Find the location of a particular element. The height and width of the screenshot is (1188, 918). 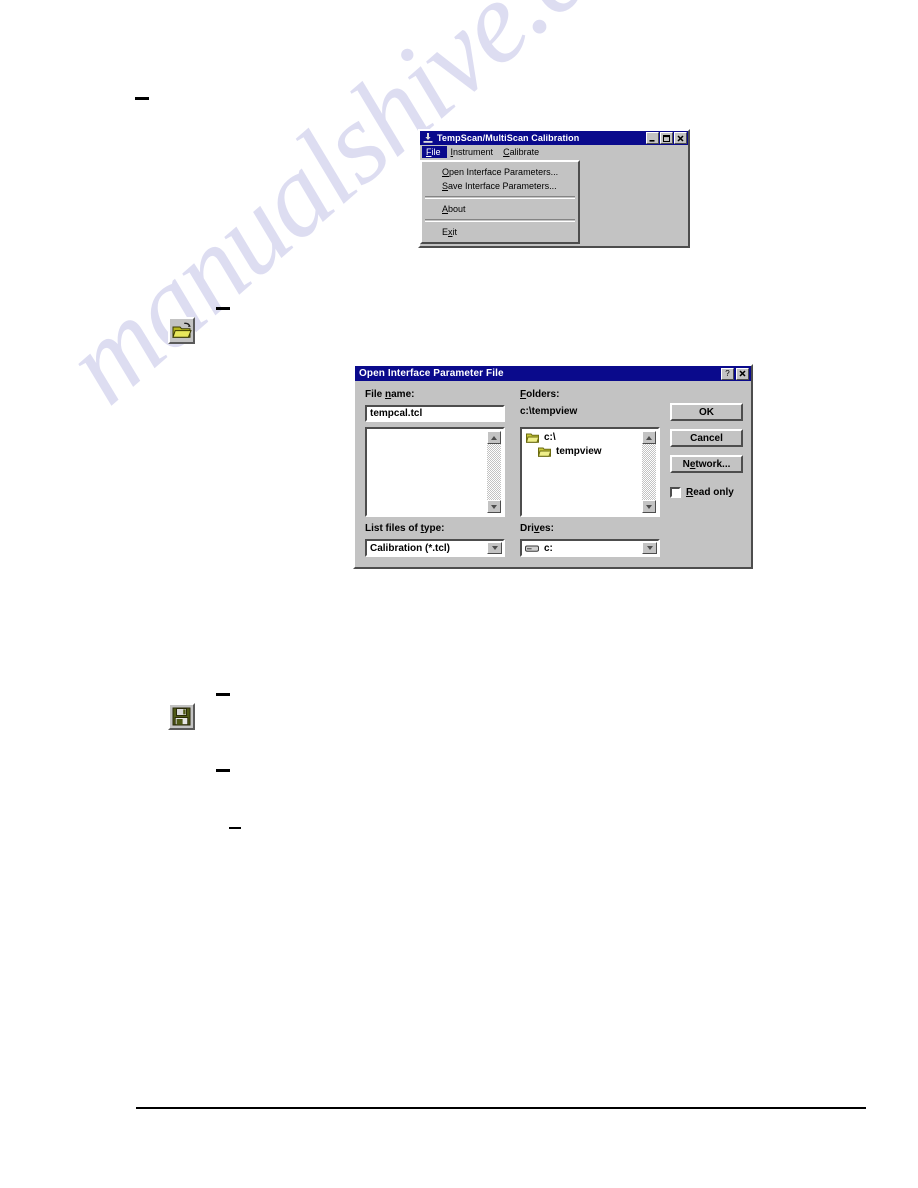

calibration-window-buttons is located at coordinates (666, 138).